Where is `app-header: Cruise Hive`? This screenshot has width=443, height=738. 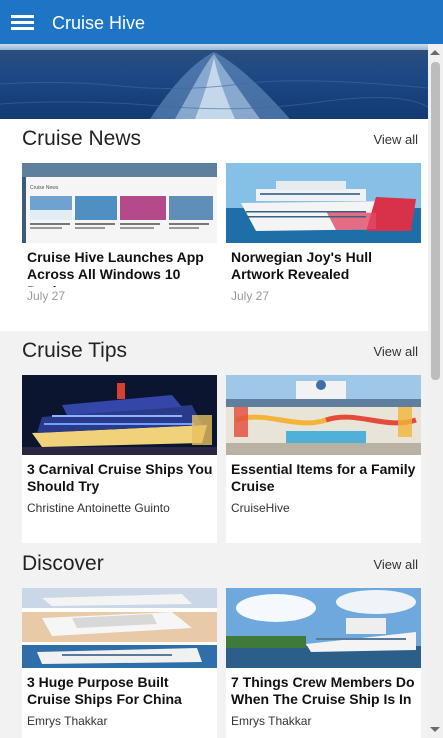 app-header: Cruise Hive is located at coordinates (221, 22).